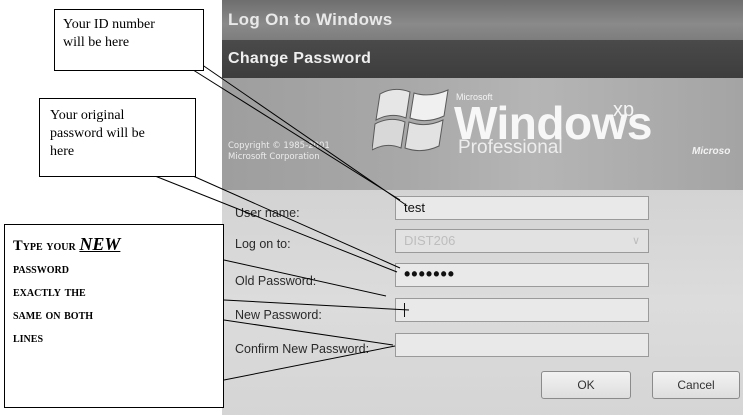 This screenshot has width=743, height=415. I want to click on callout-original-password: Your original password will be here, so click(117, 137).